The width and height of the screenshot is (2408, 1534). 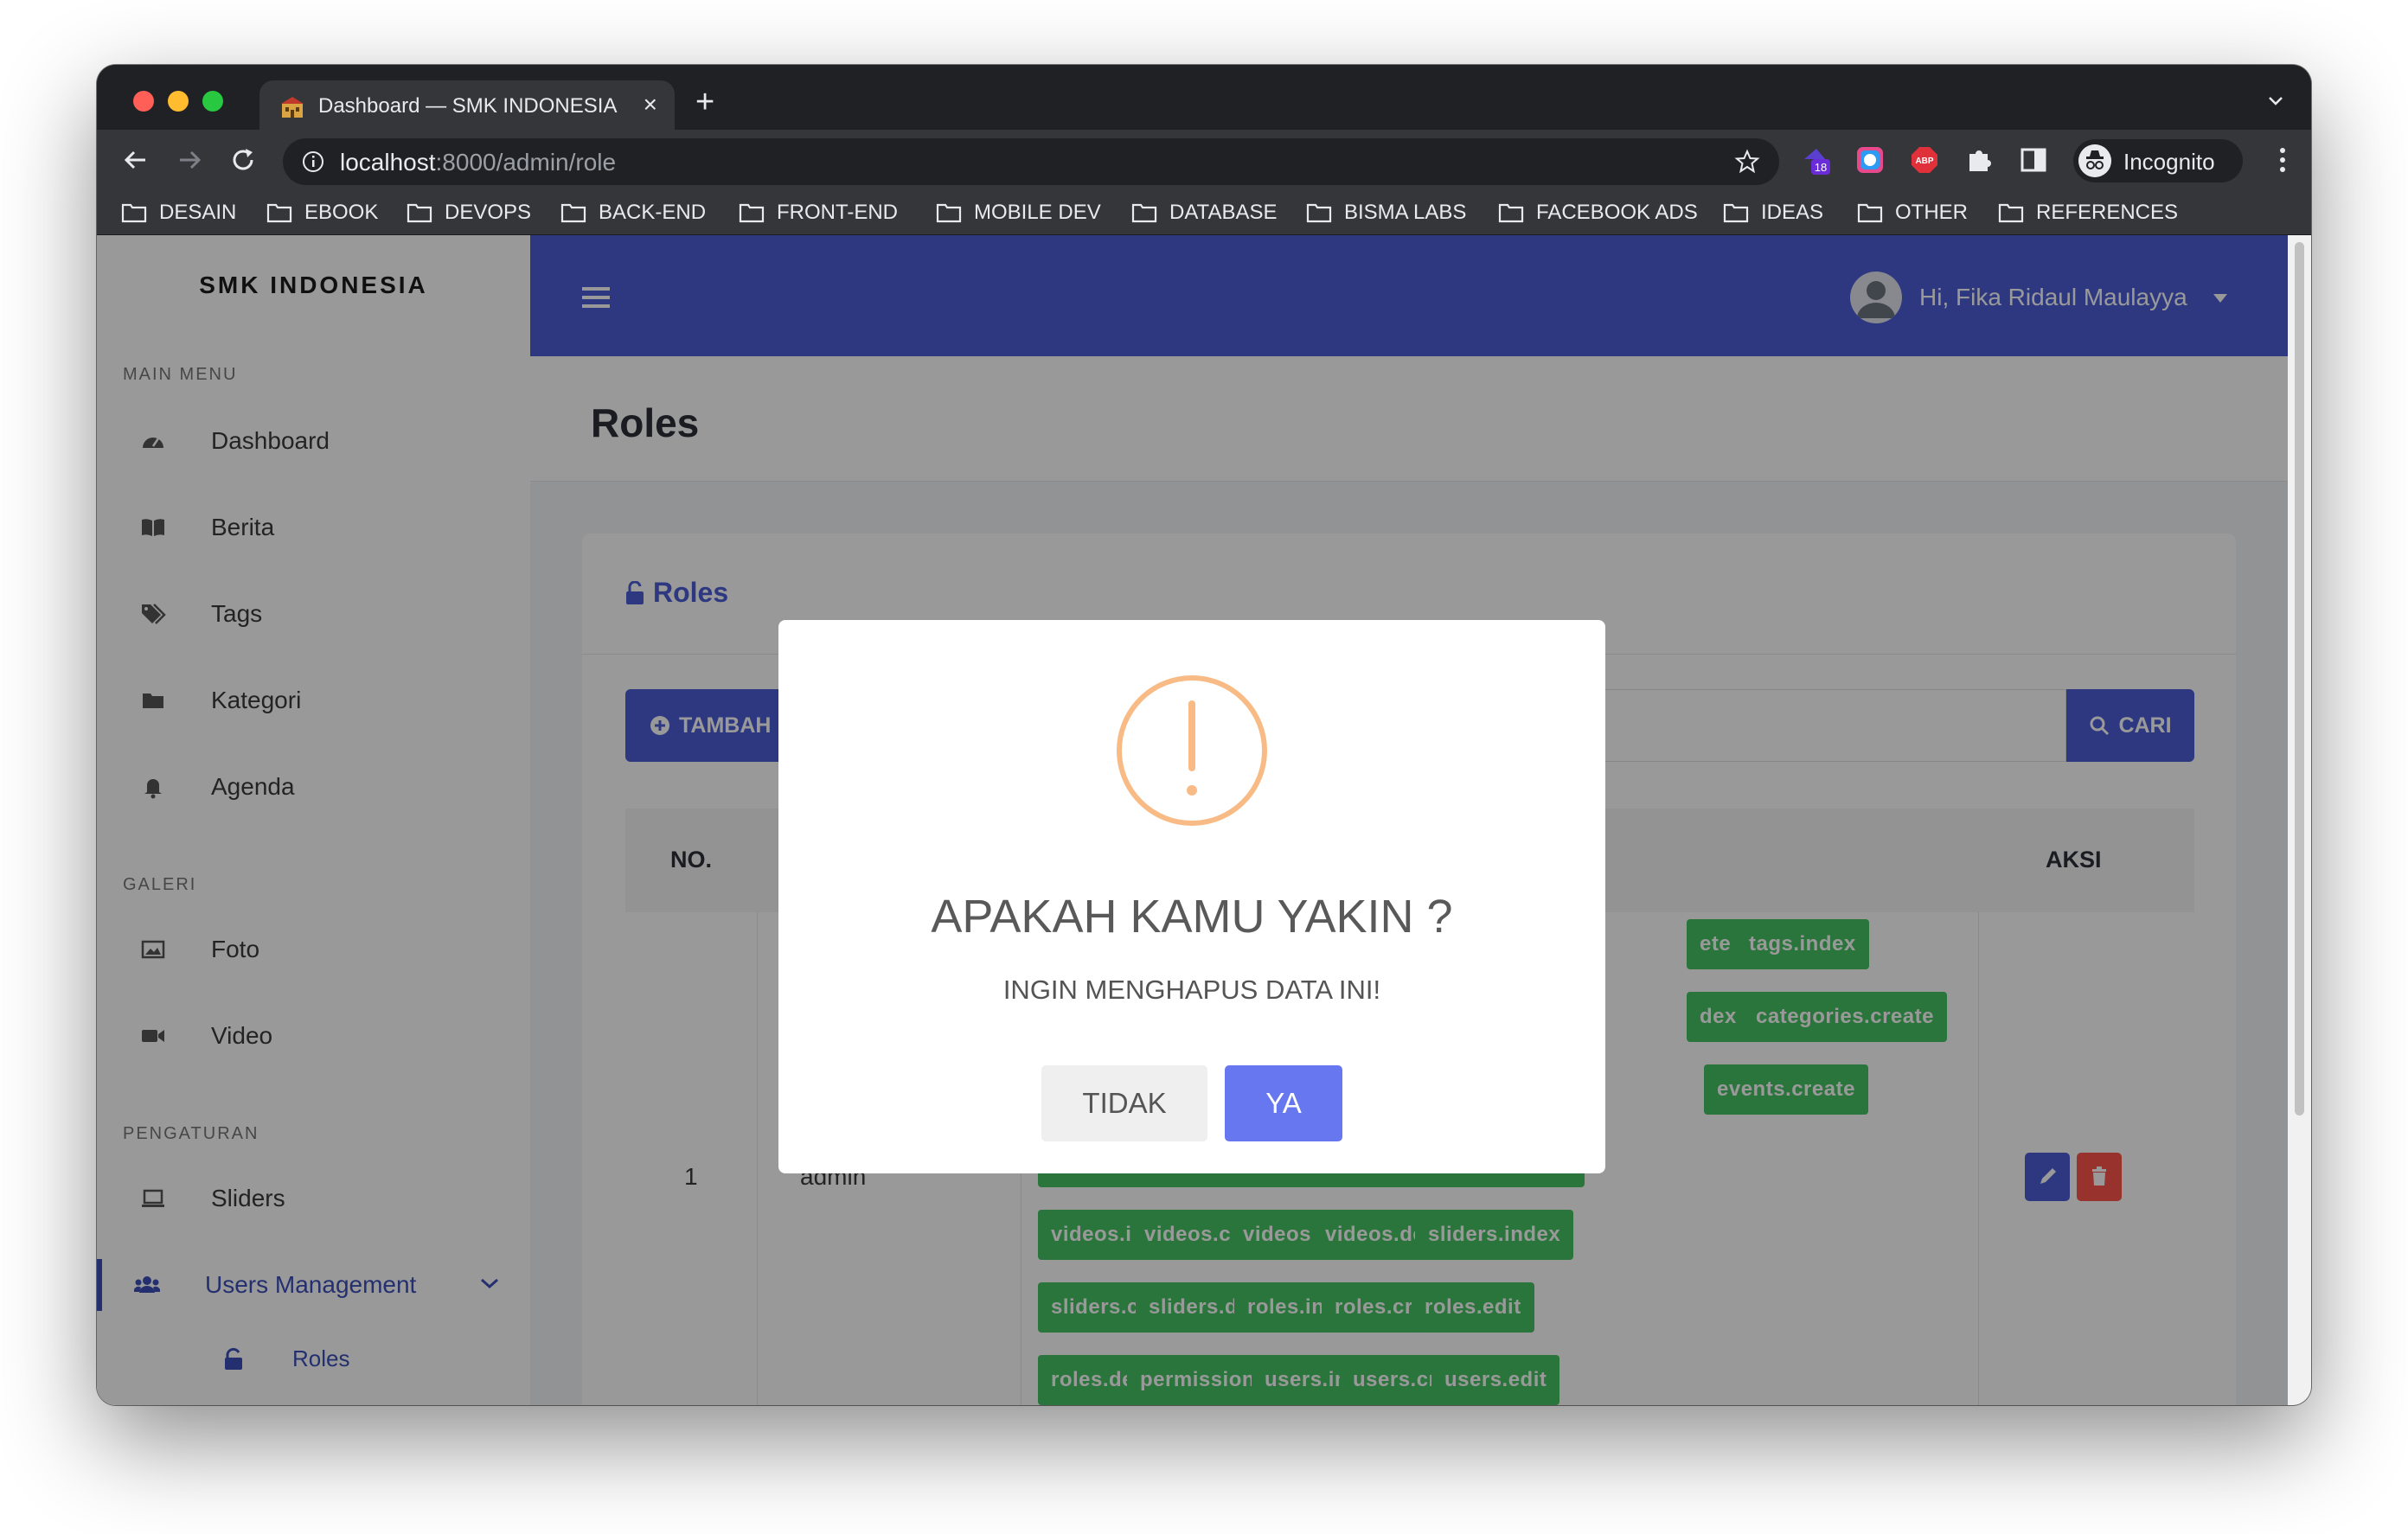 I want to click on bookmark-label: MOBILE DEV, so click(x=1037, y=212).